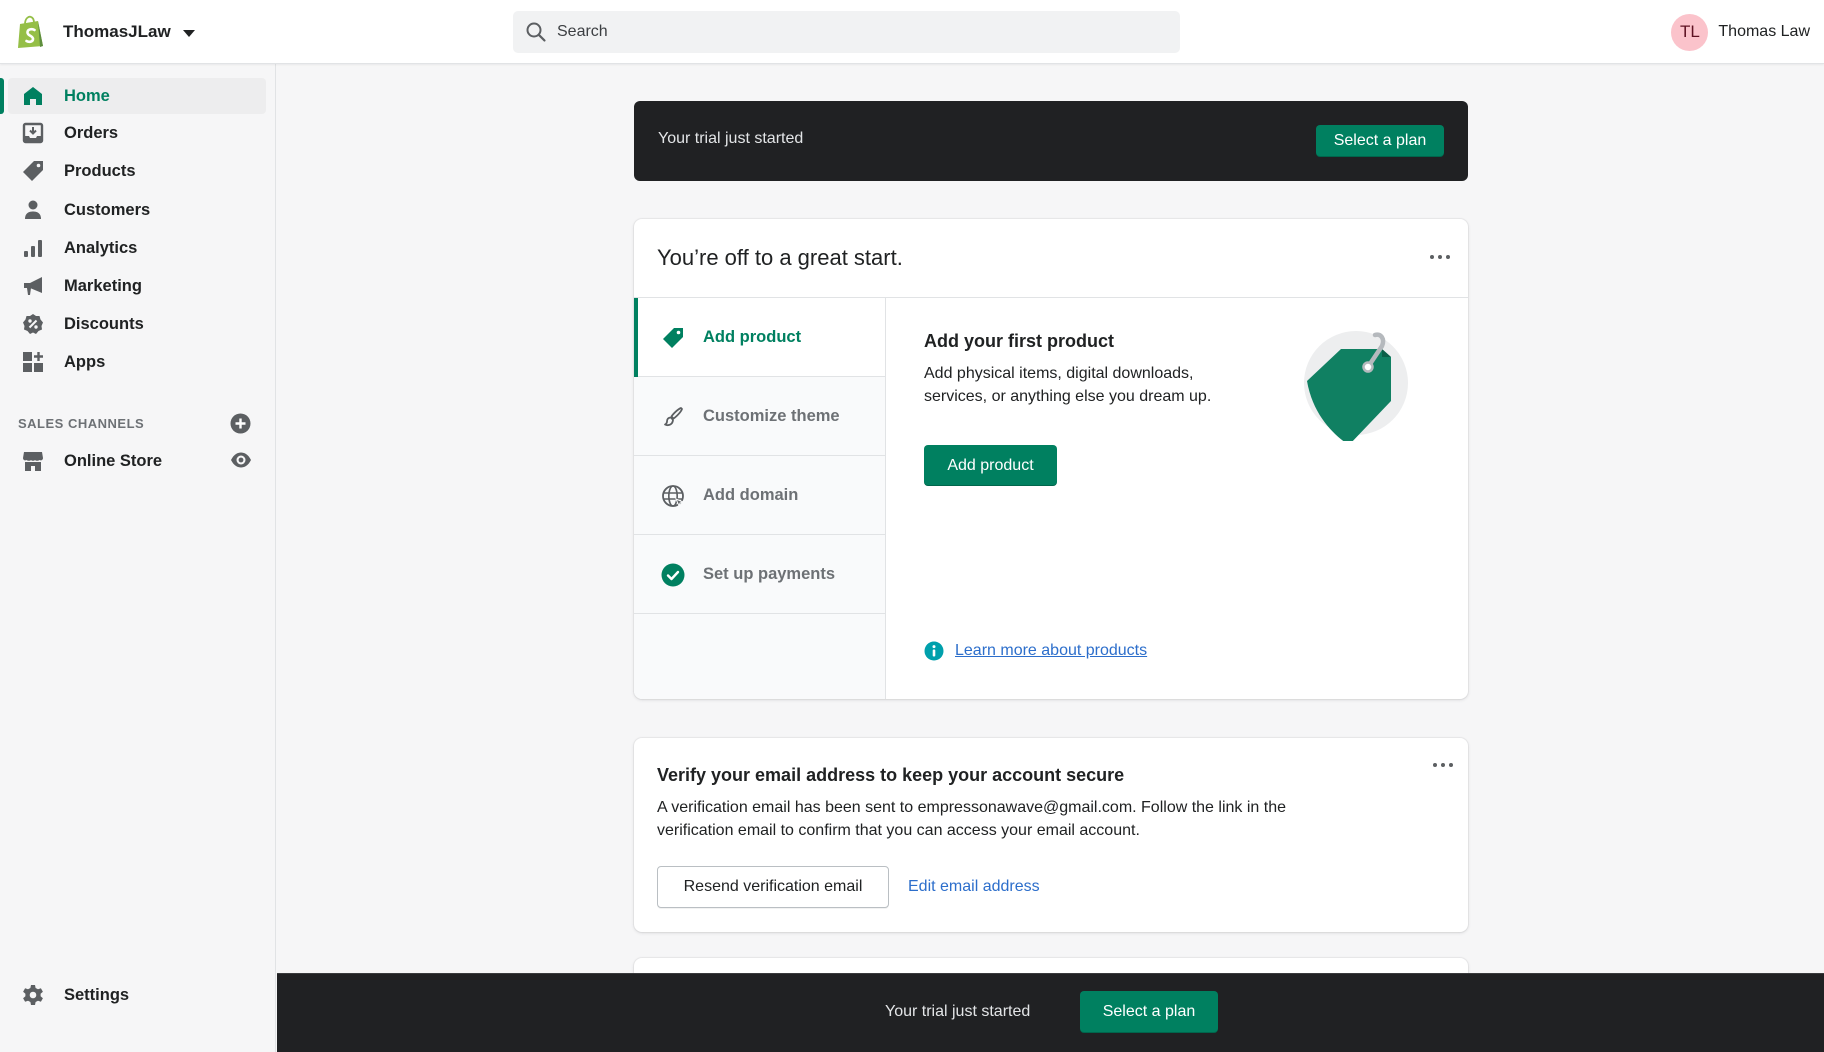  Describe the element at coordinates (81, 423) in the screenshot. I see `sales-channels-heading: SALES CHANNELS` at that location.